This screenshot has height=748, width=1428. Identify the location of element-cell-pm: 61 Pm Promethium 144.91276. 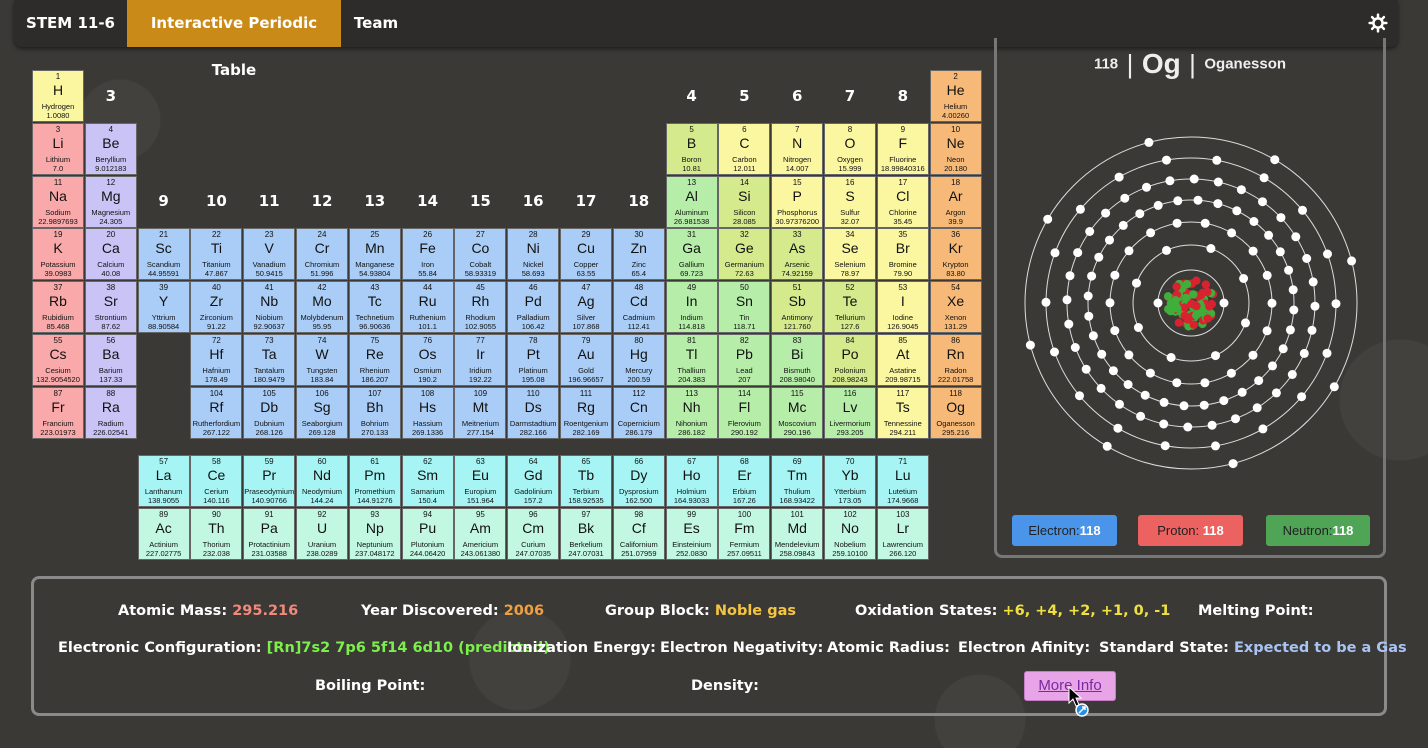
(374, 481).